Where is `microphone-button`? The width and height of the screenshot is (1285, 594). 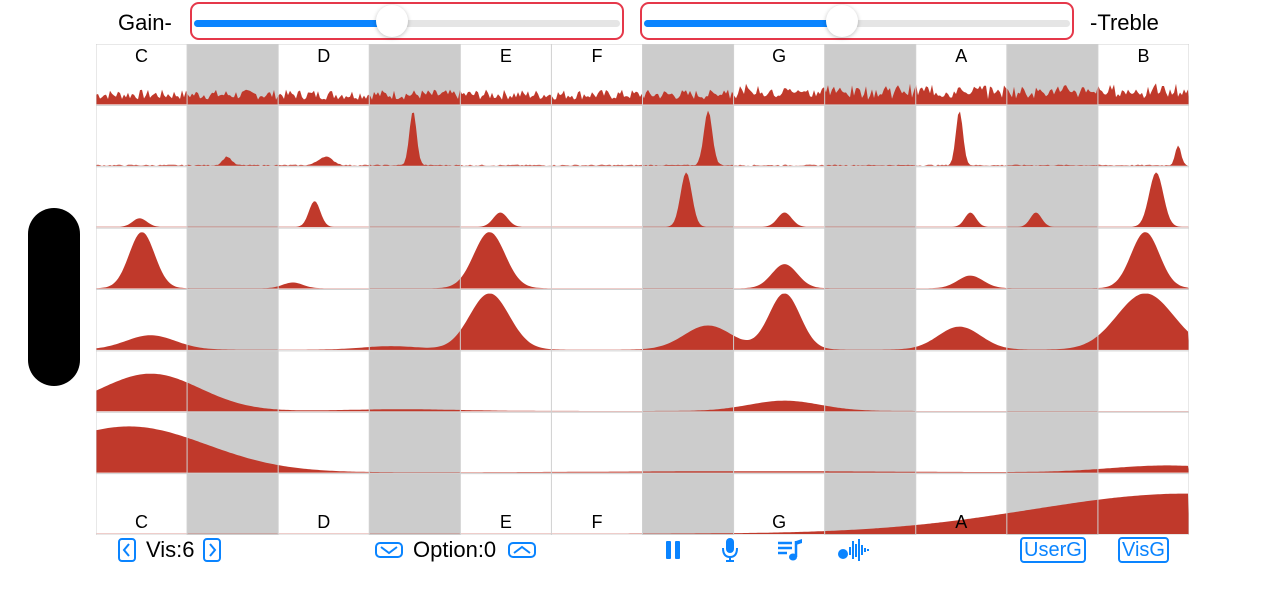
microphone-button is located at coordinates (730, 550).